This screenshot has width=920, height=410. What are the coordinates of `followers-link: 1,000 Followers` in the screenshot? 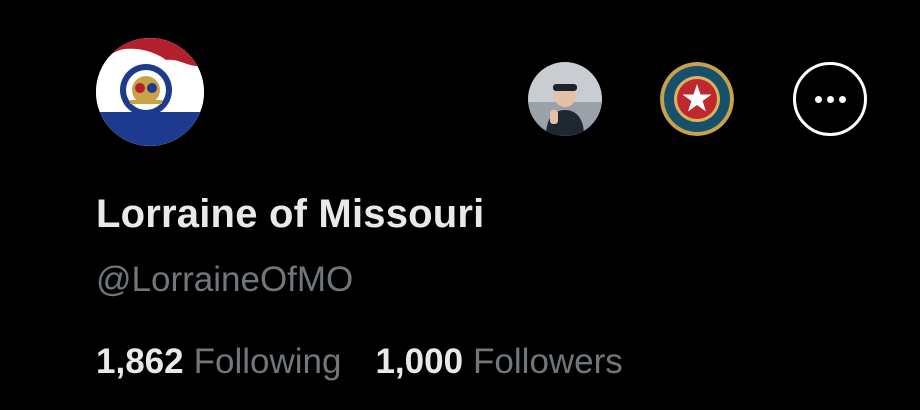 It's located at (498, 362).